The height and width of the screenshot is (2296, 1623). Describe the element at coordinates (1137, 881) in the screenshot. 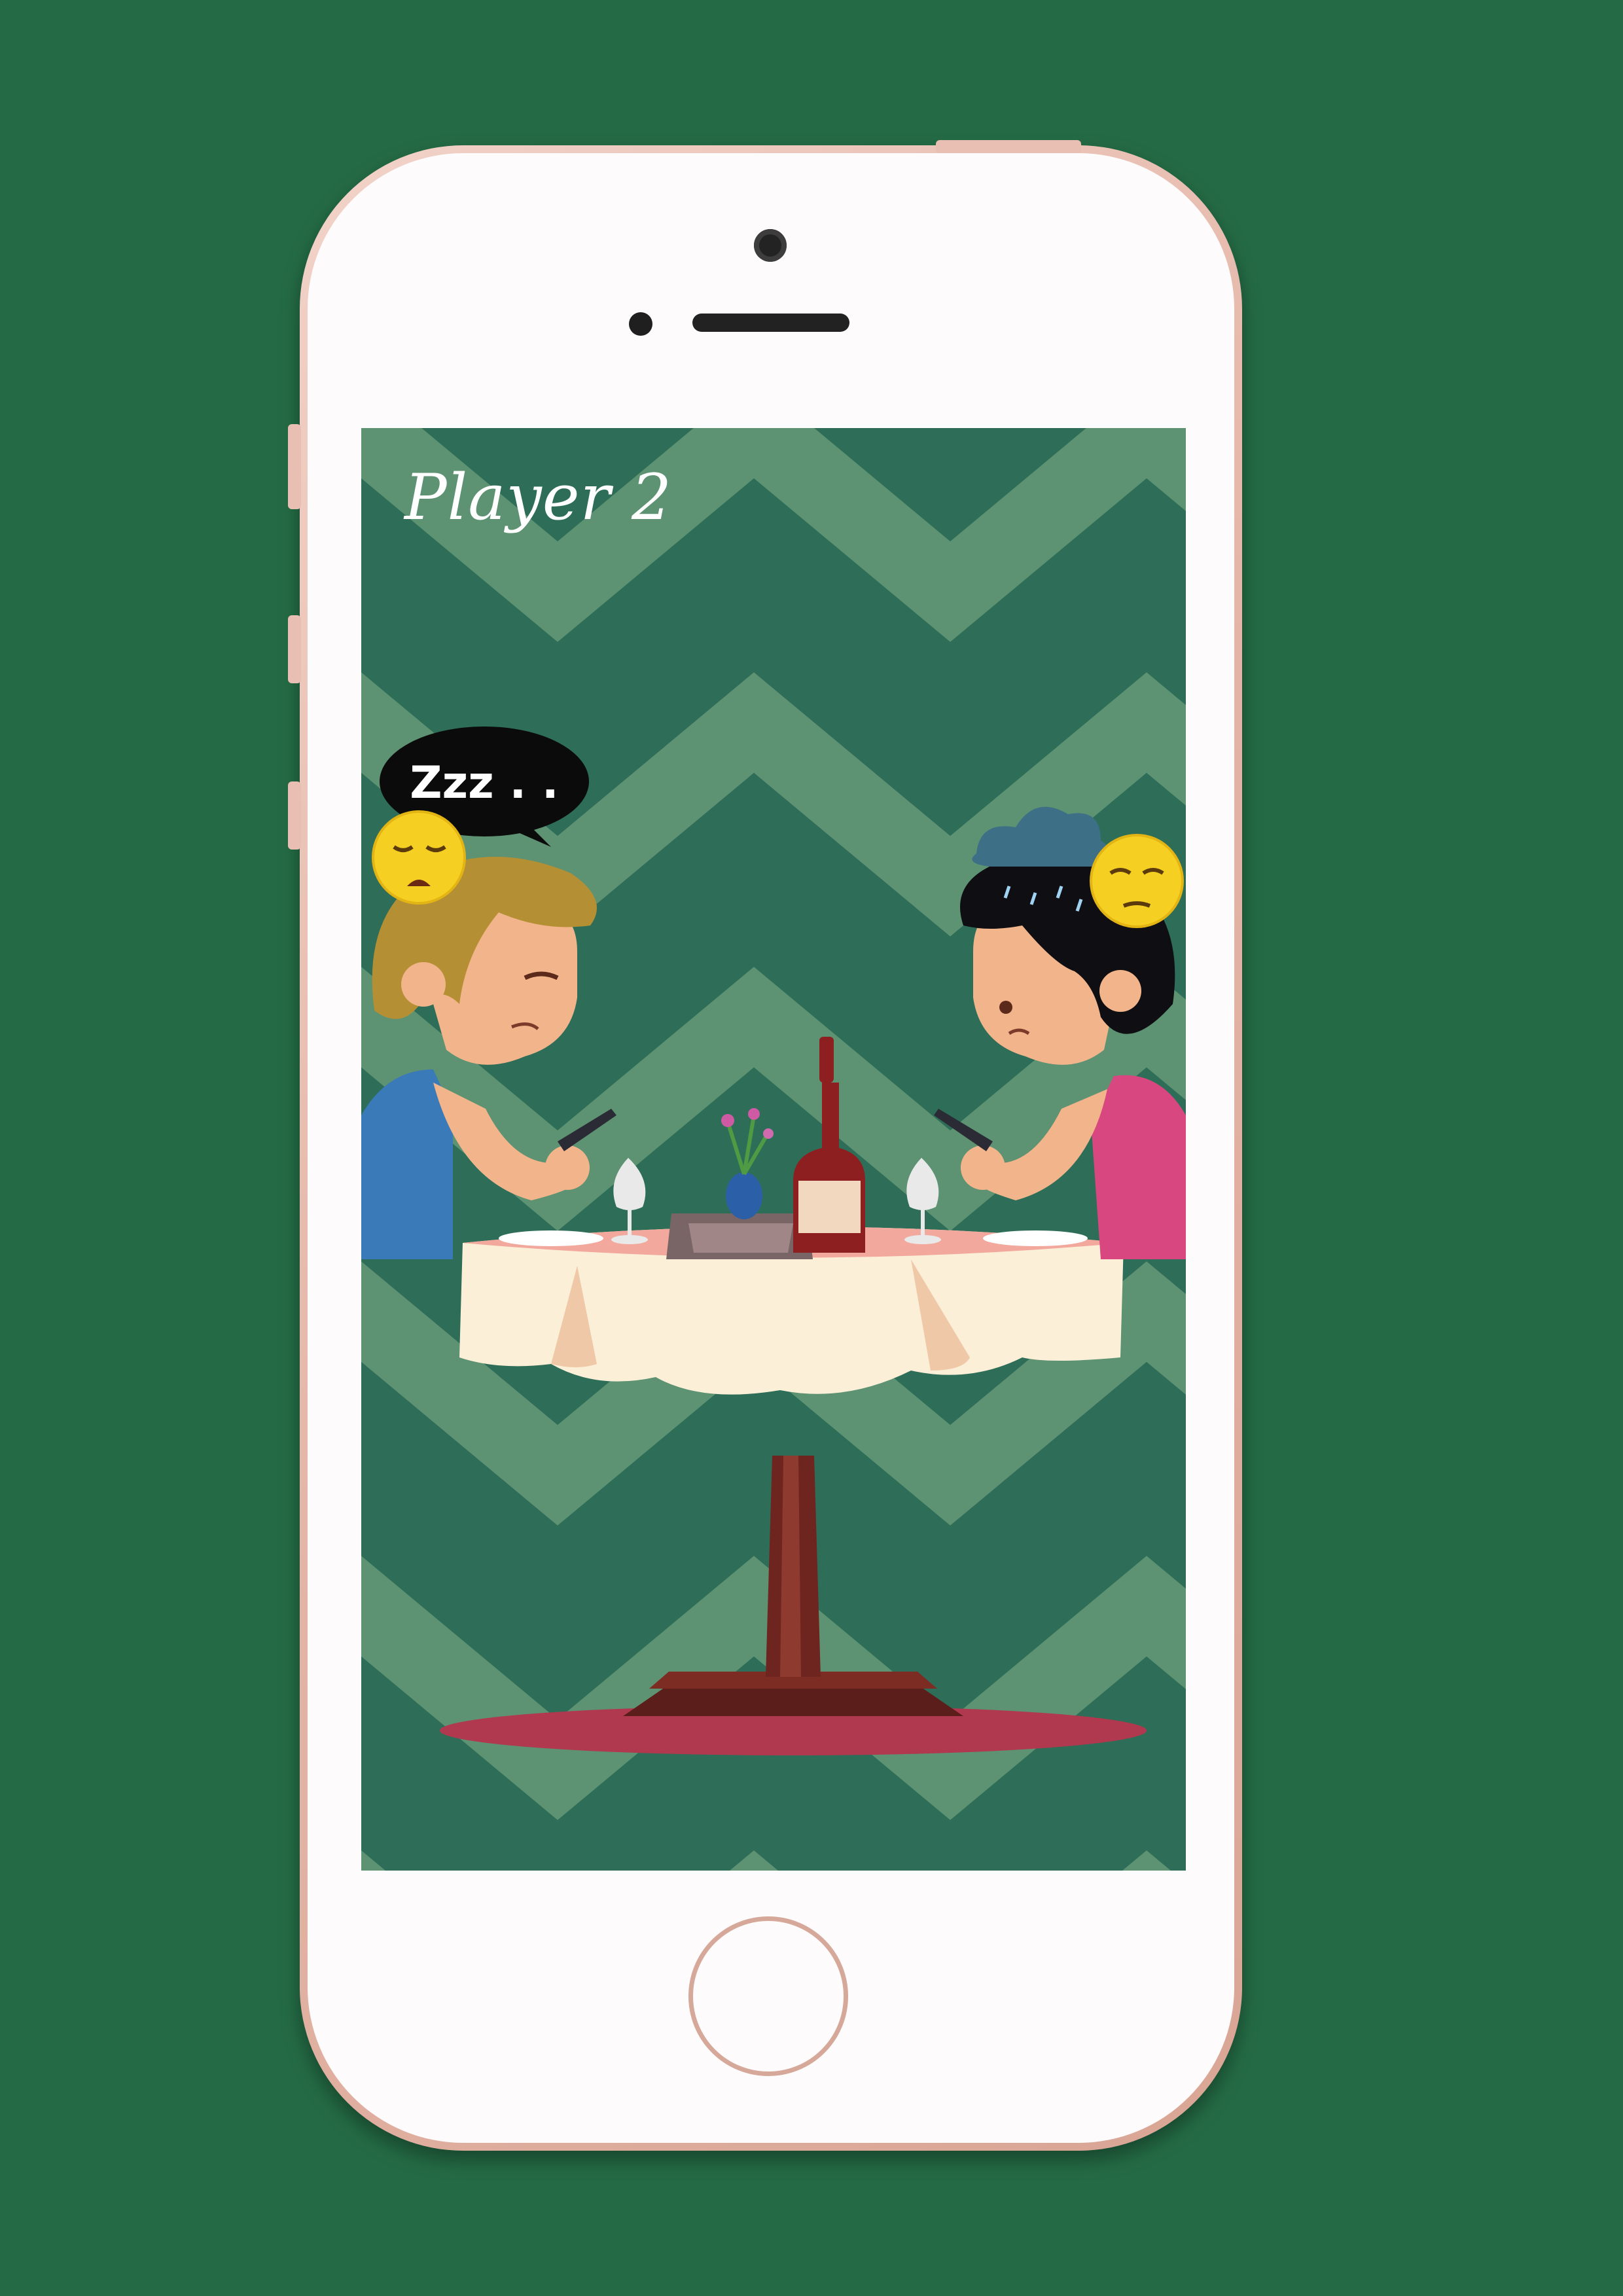

I see `sad-face-icon` at that location.